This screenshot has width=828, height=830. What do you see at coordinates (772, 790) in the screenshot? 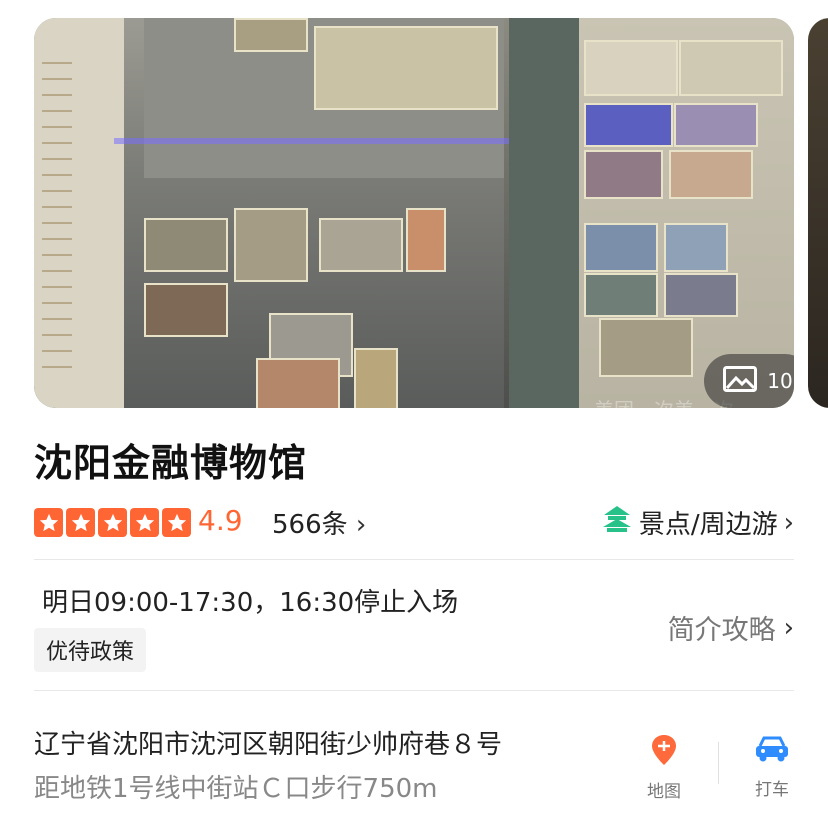
I see `taxi-label: 打车` at bounding box center [772, 790].